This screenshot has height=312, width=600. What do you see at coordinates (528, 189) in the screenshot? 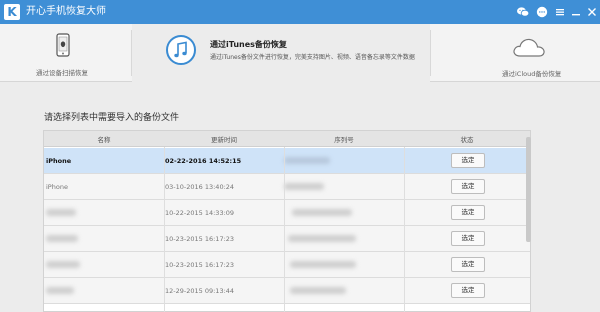
I see `table-scrollbar` at bounding box center [528, 189].